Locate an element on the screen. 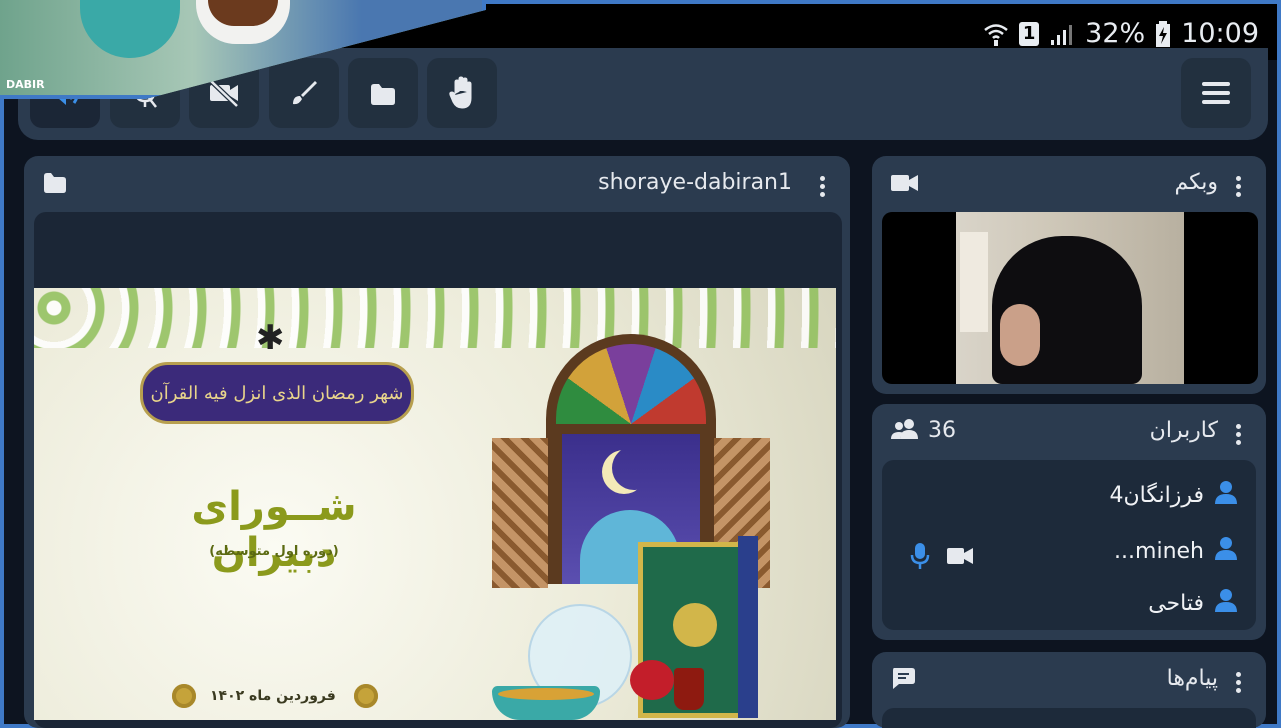  users-panel: 36 کاربران فرزانگان4 ...mineh فتاحی is located at coordinates (1069, 522).